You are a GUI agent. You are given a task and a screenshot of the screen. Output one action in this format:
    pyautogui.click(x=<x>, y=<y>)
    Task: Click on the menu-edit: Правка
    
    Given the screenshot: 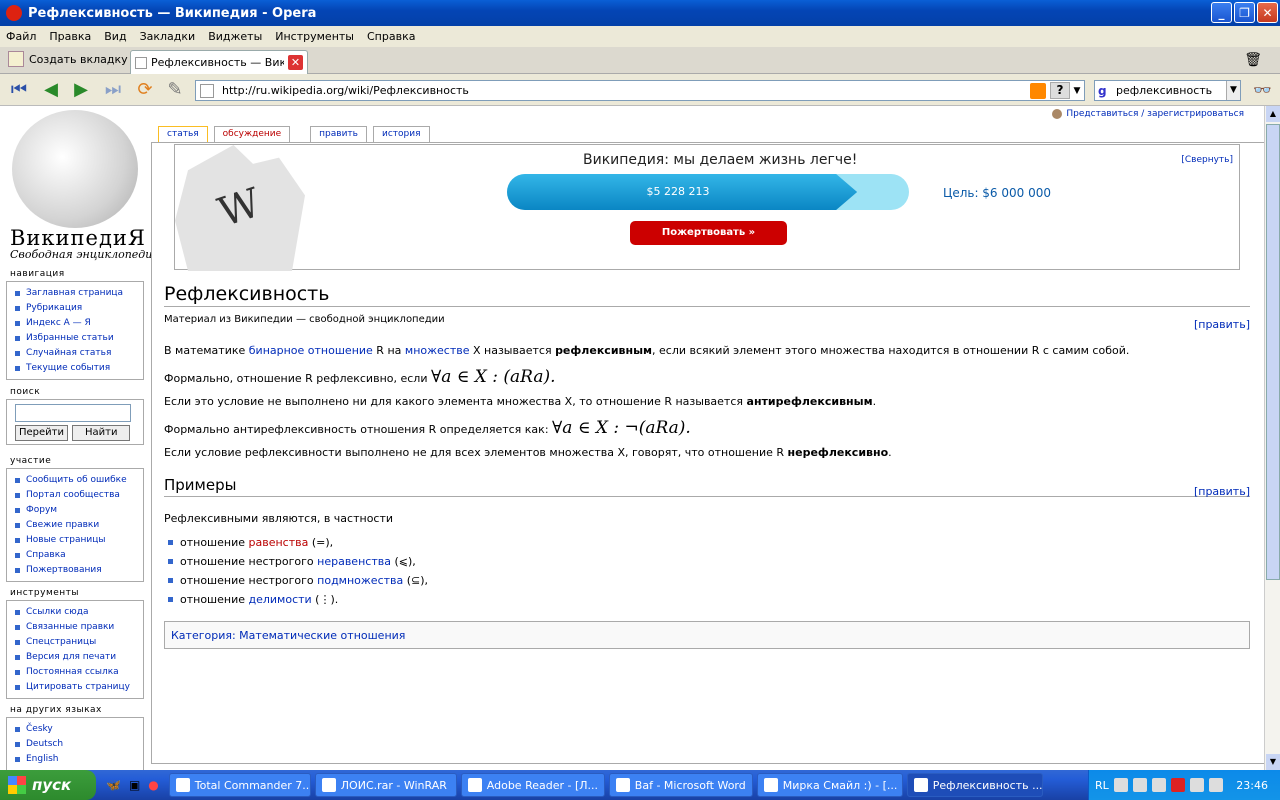 What is the action you would take?
    pyautogui.click(x=70, y=36)
    